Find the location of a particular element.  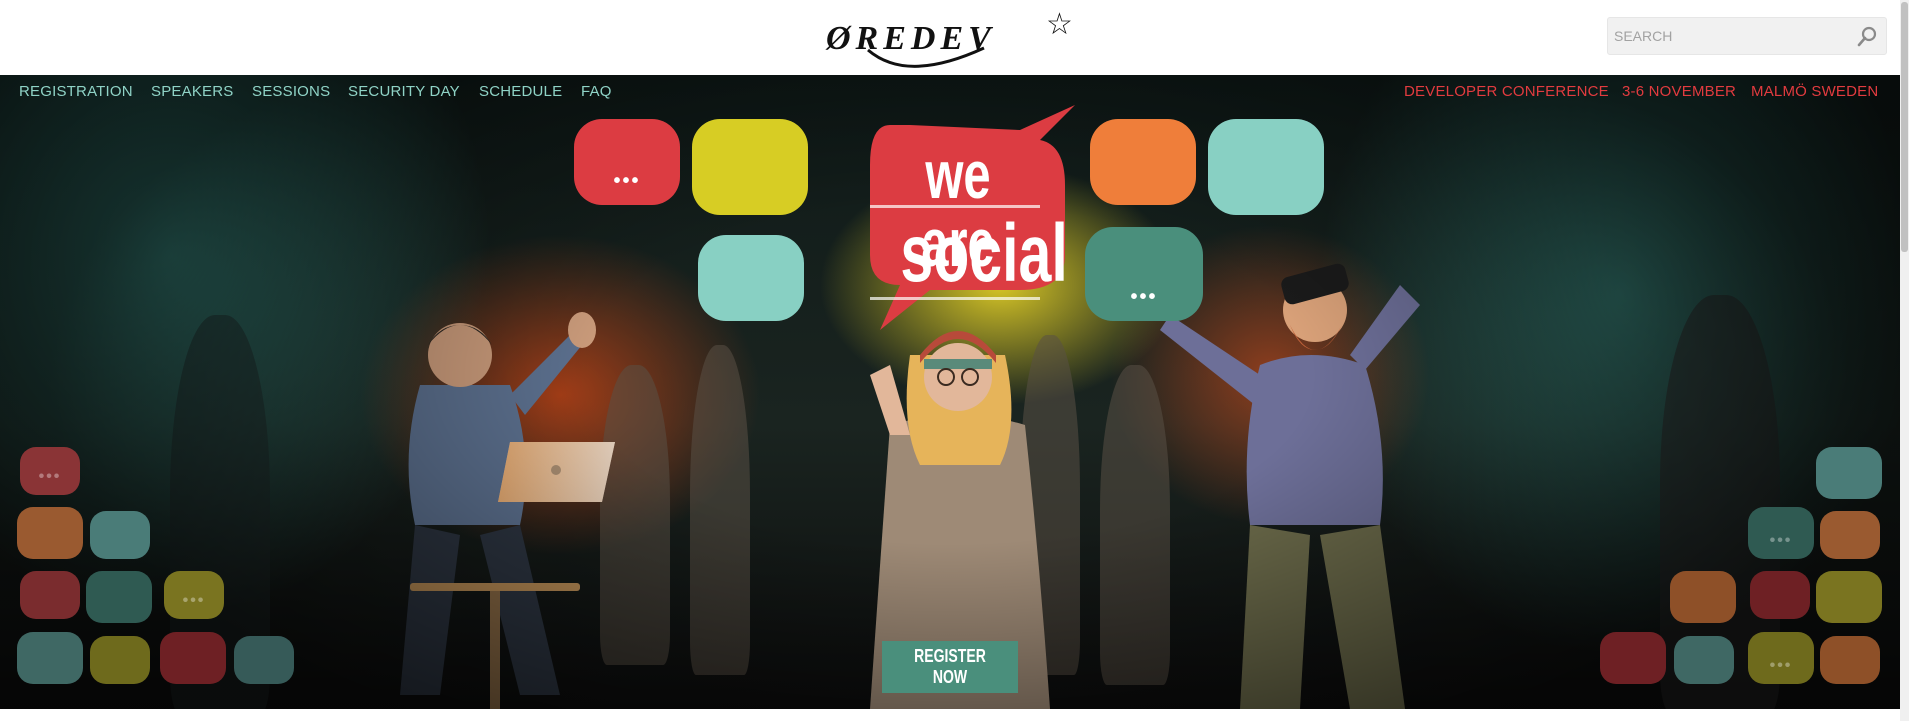

register-now-label: REGISTER NOW is located at coordinates (950, 666).